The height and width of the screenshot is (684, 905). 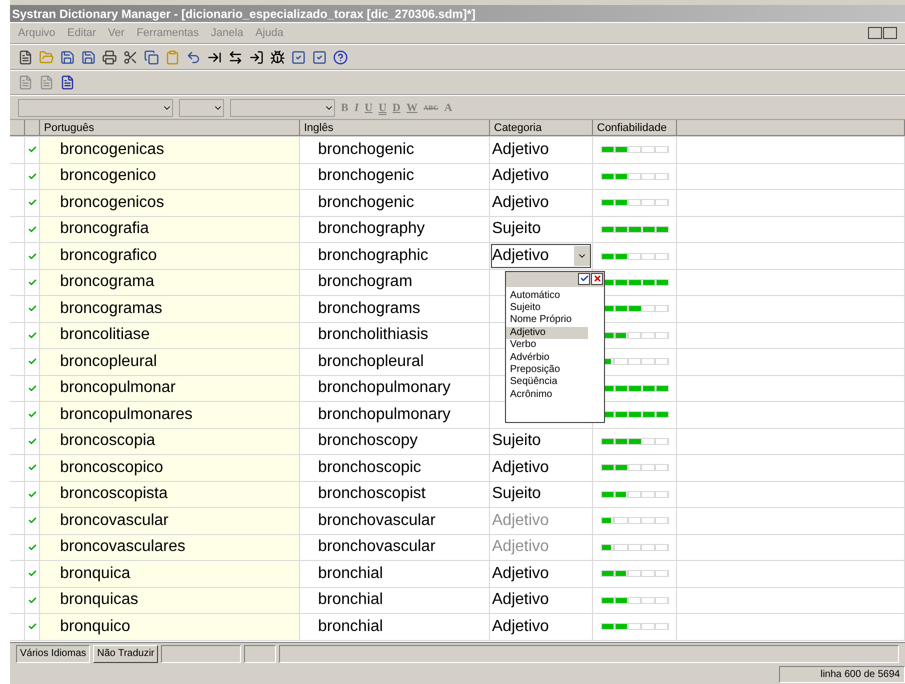 I want to click on tag-icon, so click(x=25, y=82).